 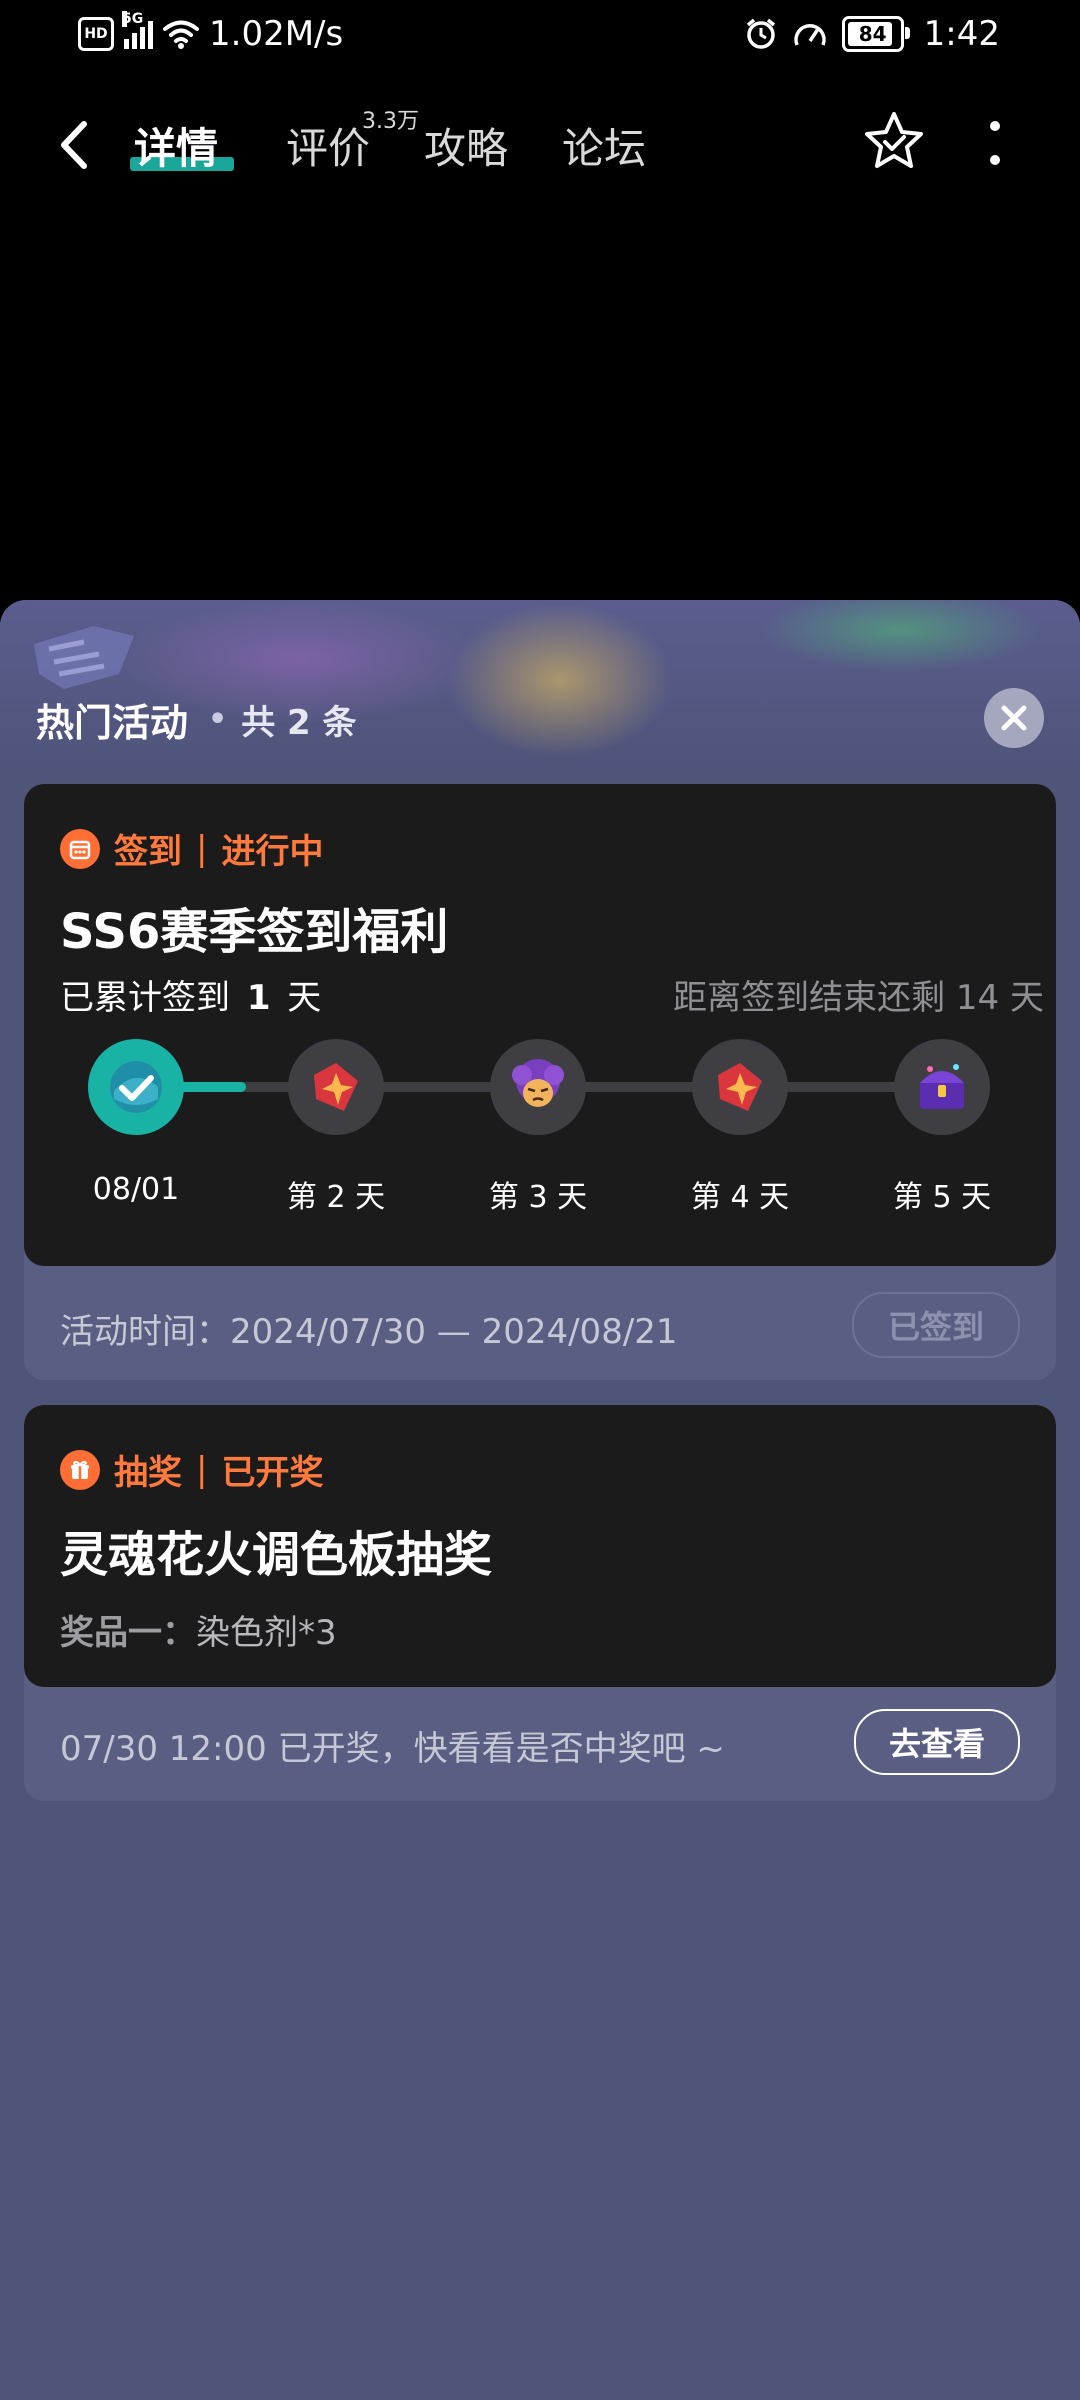 I want to click on activity-status: 进行中, so click(x=272, y=852).